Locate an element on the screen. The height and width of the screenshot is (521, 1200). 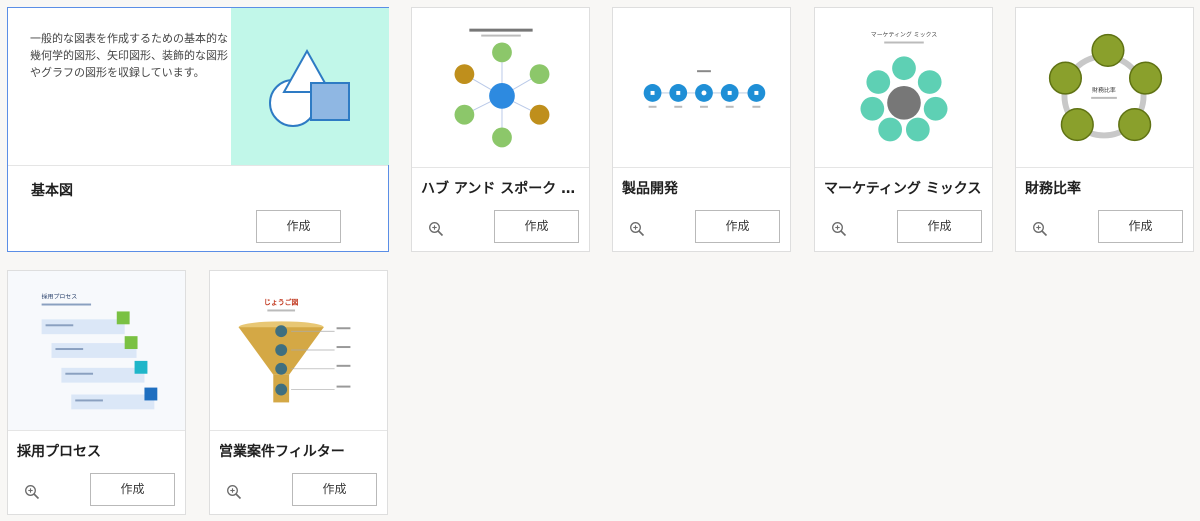
template-title: 基本図 is located at coordinates (52, 191).